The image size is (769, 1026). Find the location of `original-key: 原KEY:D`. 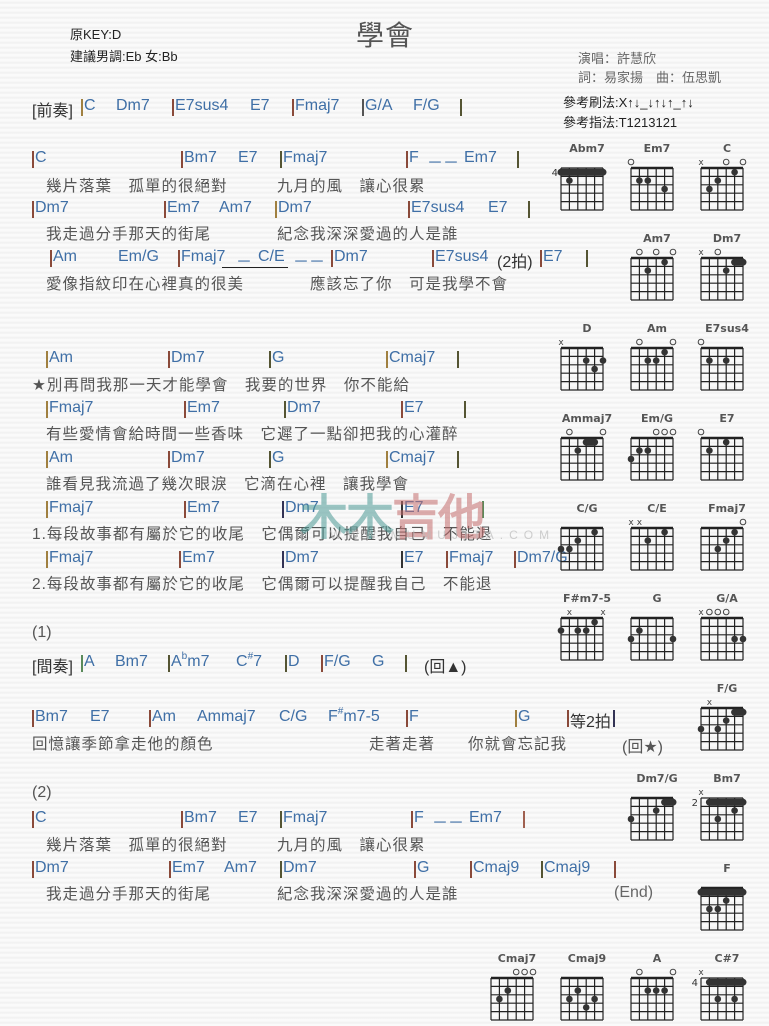

original-key: 原KEY:D is located at coordinates (96, 34).